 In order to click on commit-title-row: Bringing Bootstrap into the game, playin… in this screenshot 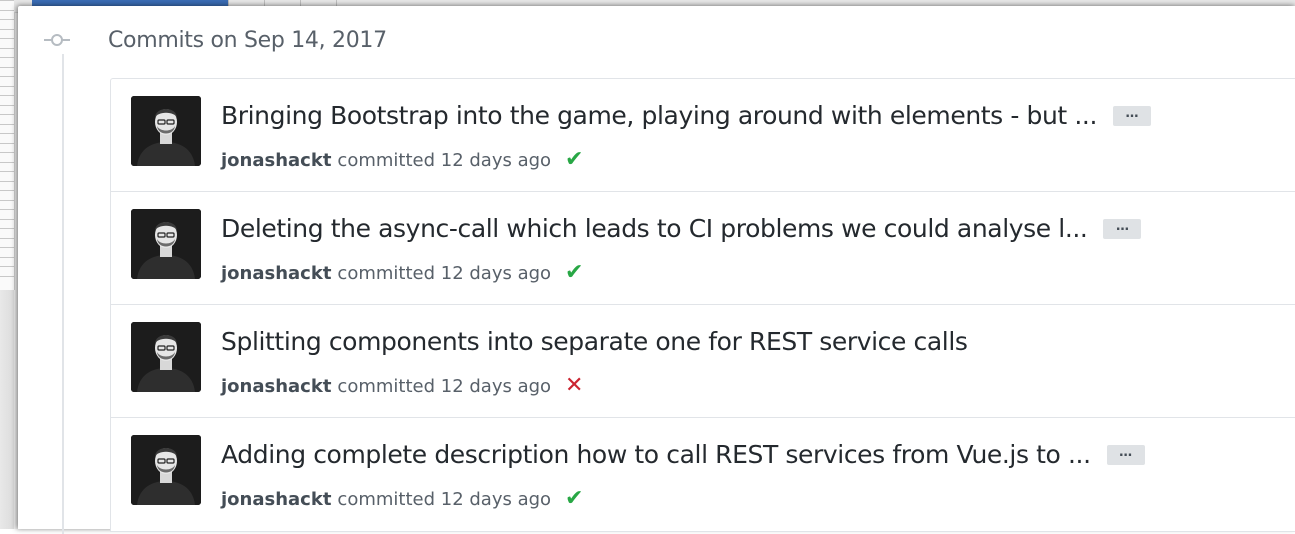, I will do `click(686, 115)`.